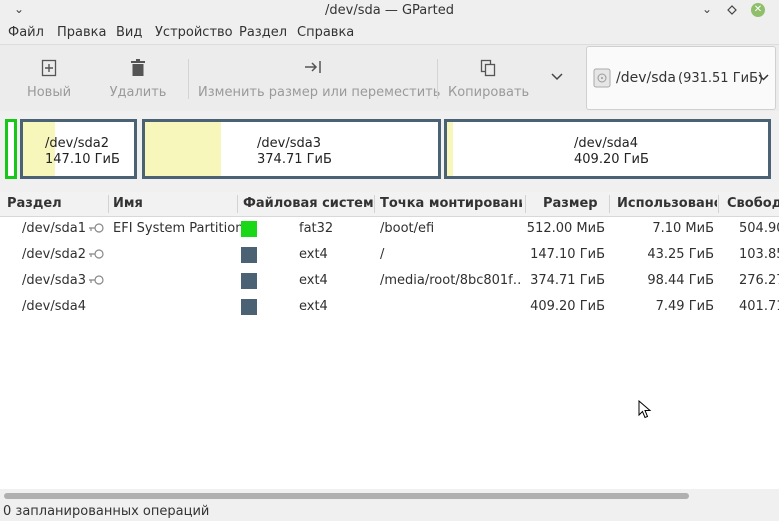 The height and width of the screenshot is (521, 779). Describe the element at coordinates (26, 32) in the screenshot. I see `menu-file: Файл` at that location.